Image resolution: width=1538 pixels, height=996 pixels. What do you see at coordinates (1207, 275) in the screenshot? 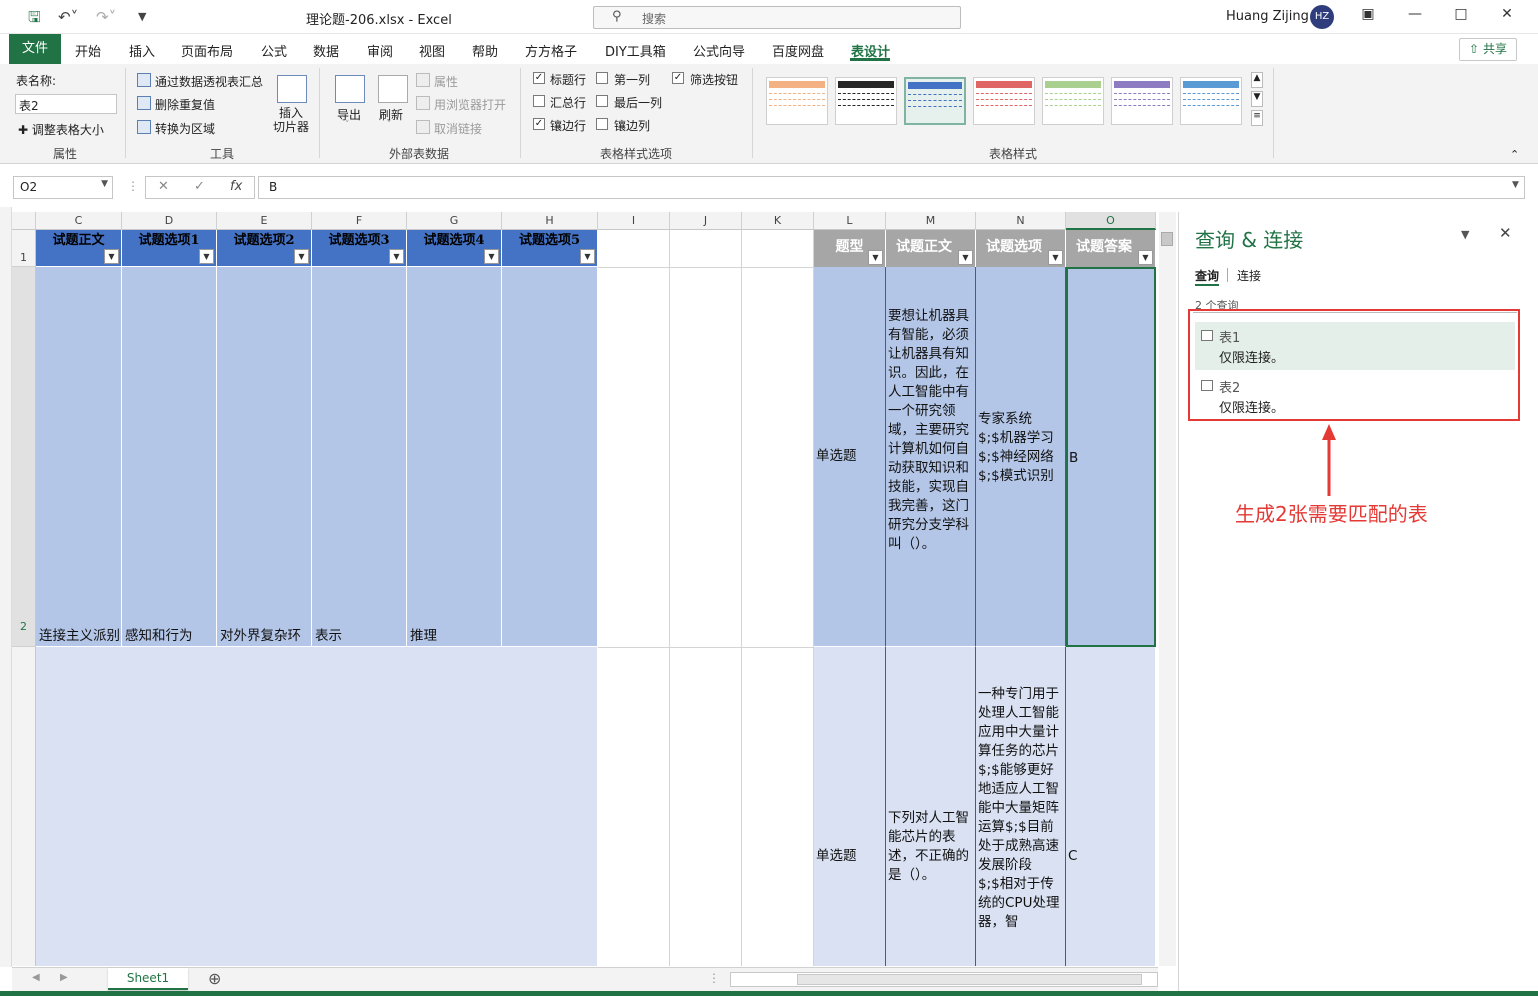
I see `tab-queries: 查询` at bounding box center [1207, 275].